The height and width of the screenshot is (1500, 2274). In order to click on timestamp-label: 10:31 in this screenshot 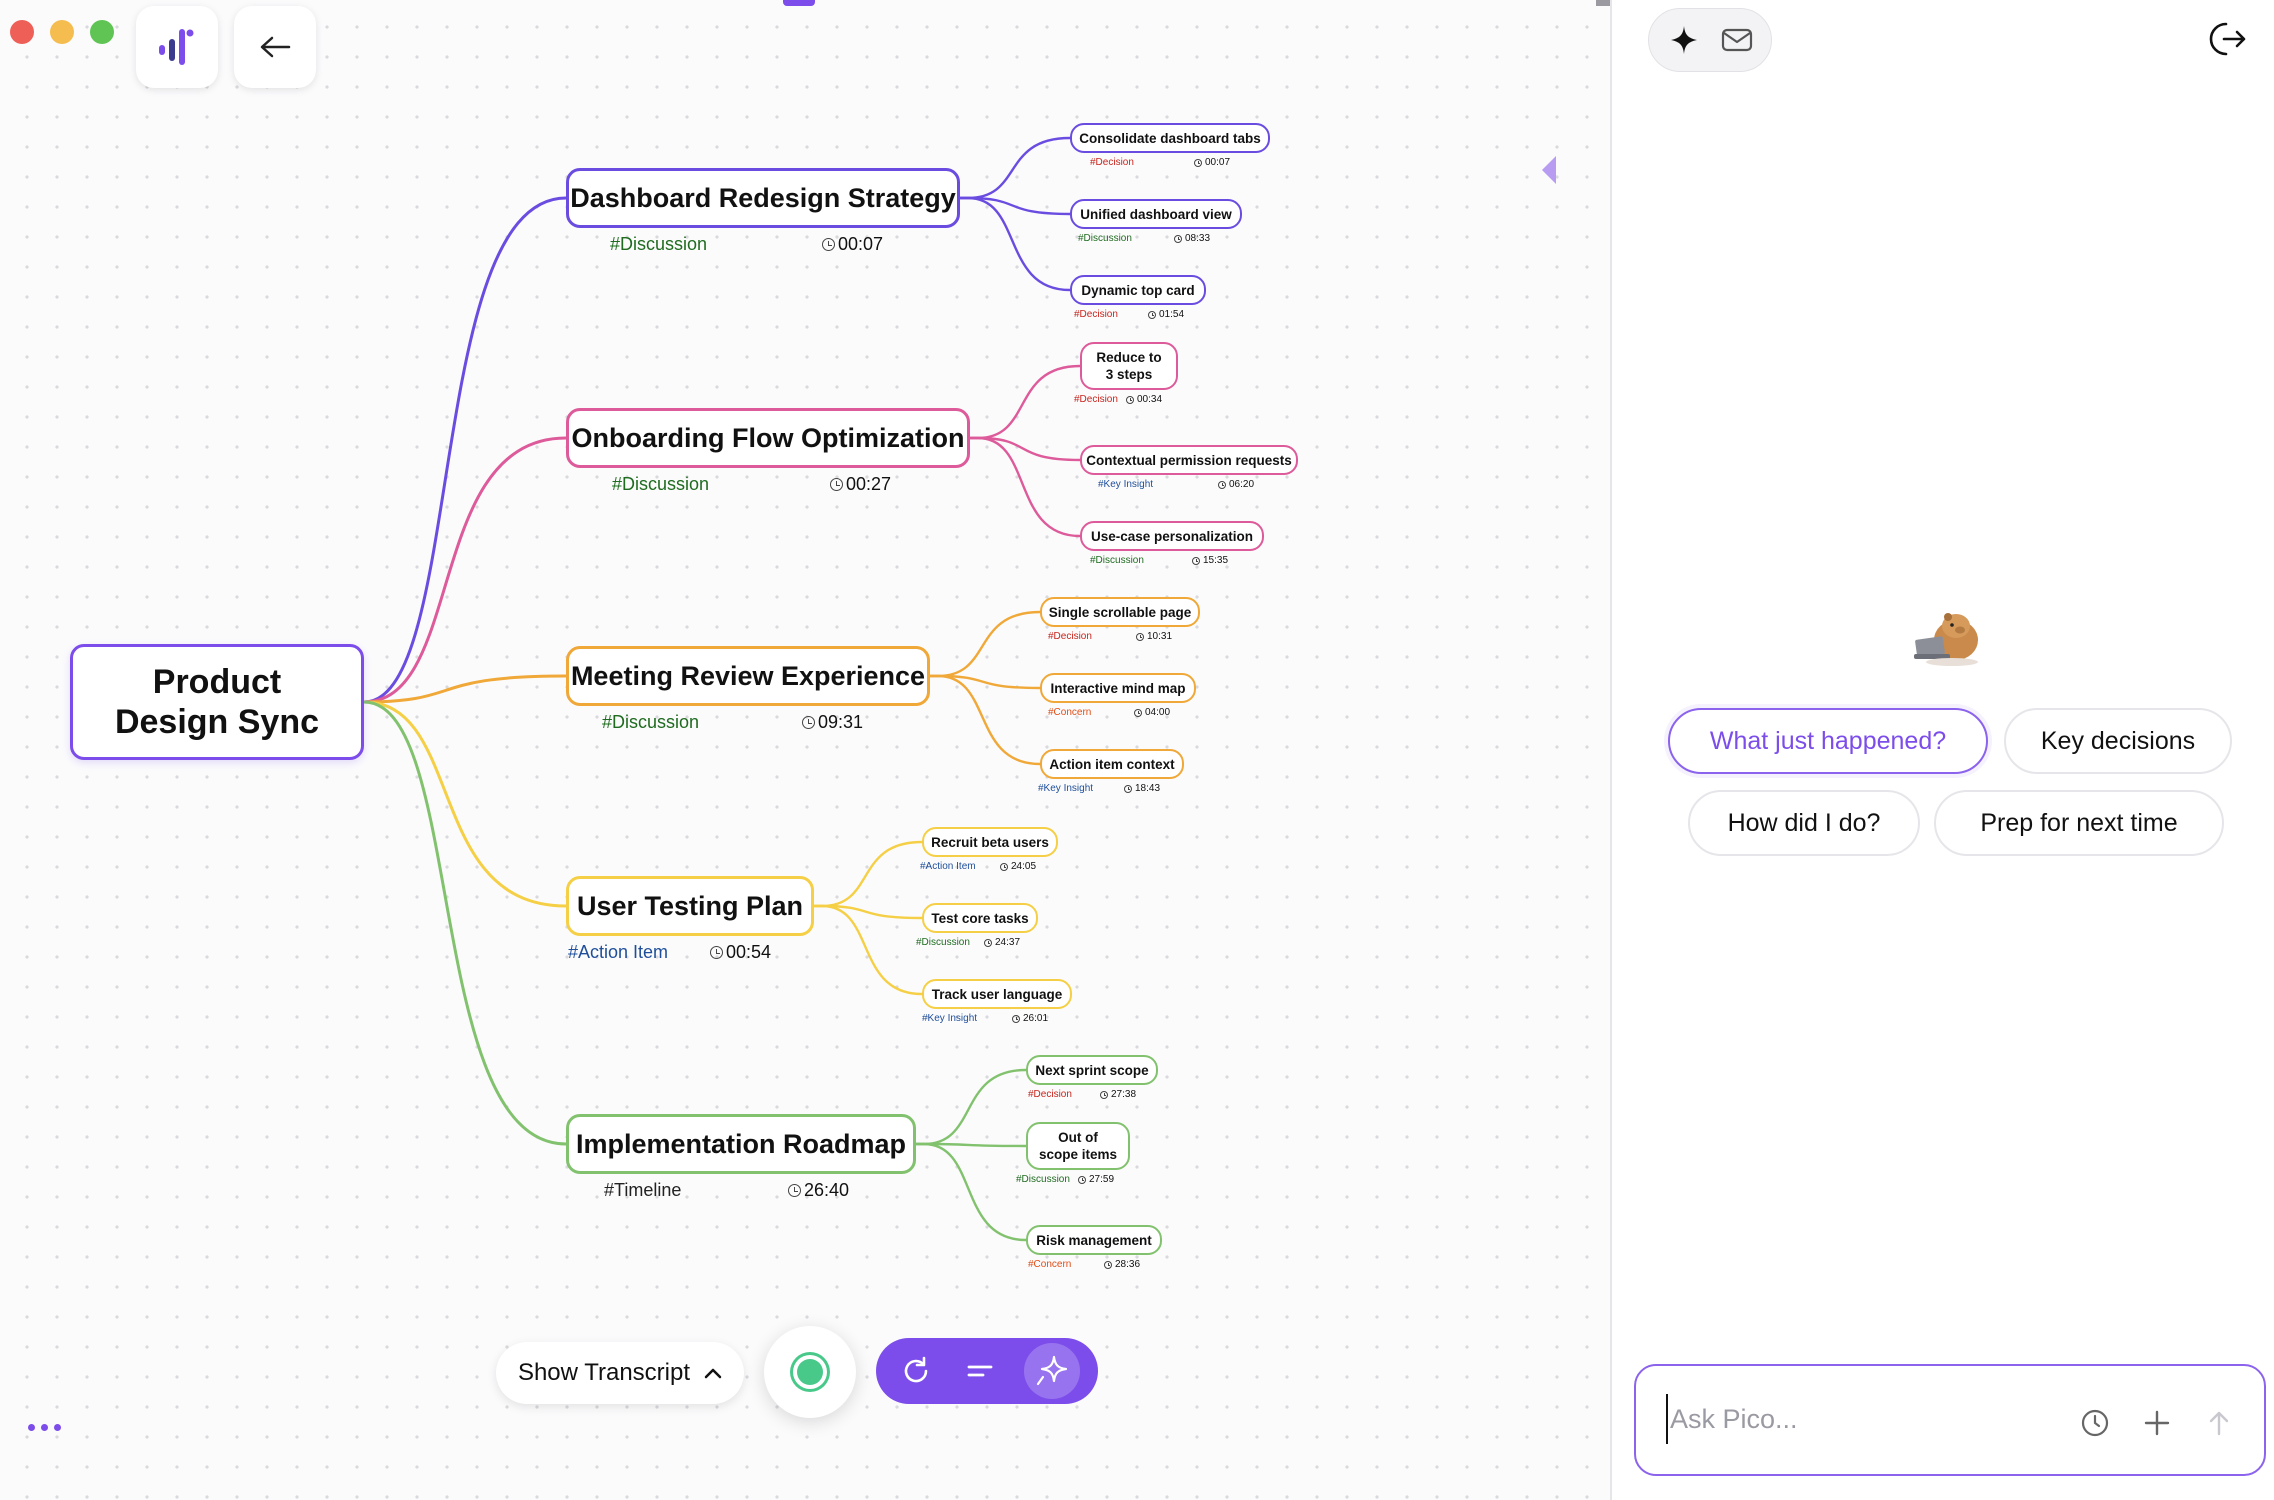, I will do `click(1160, 636)`.